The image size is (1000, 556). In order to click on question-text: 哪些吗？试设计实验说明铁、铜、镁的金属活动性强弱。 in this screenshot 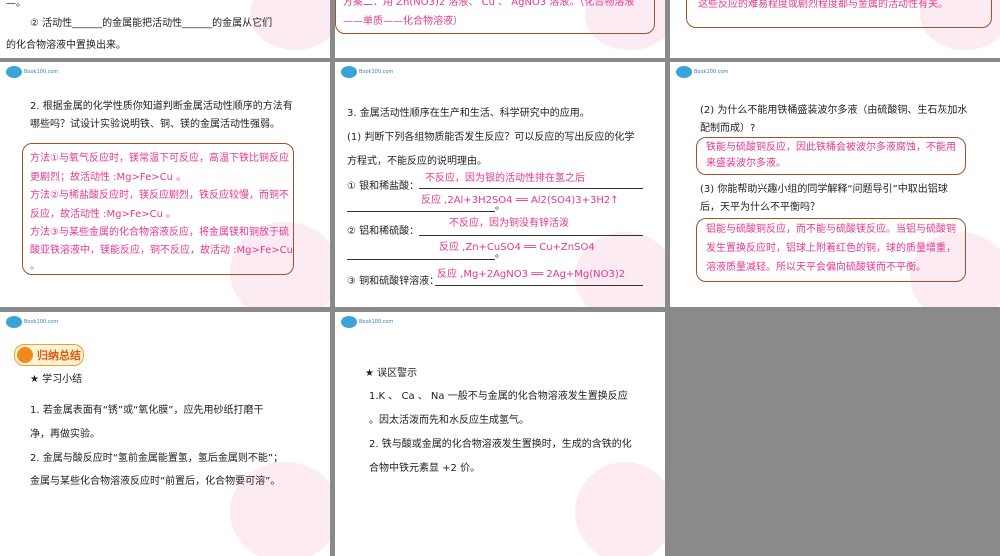, I will do `click(155, 124)`.